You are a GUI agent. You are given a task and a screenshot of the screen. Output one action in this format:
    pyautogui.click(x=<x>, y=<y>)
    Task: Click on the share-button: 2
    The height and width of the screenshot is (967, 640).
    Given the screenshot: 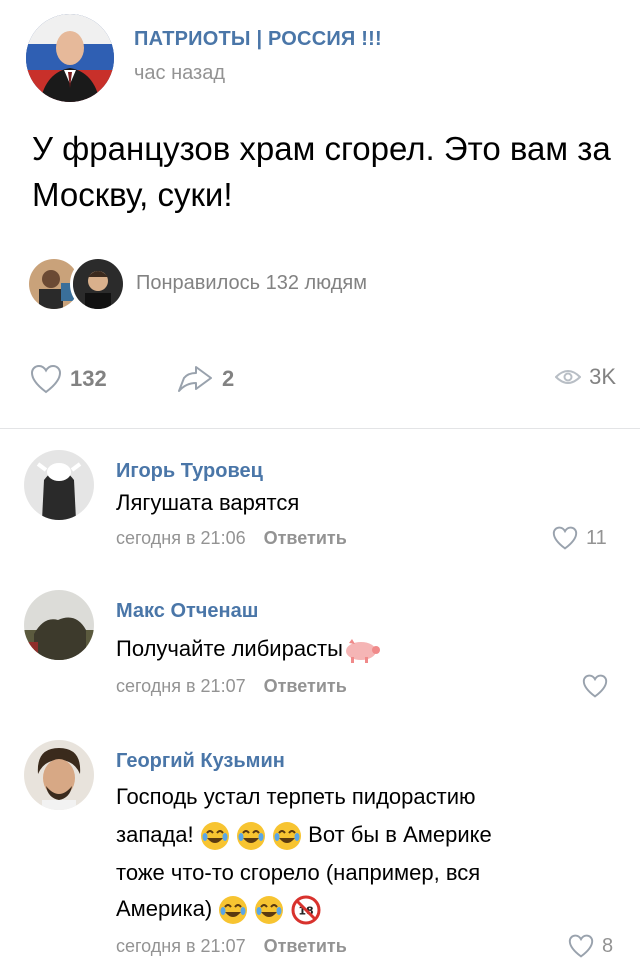 What is the action you would take?
    pyautogui.click(x=205, y=379)
    